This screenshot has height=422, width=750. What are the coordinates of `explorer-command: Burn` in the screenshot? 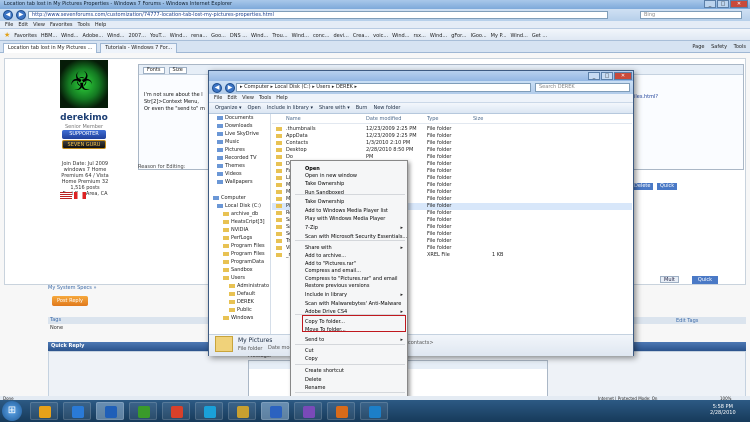 It's located at (362, 108).